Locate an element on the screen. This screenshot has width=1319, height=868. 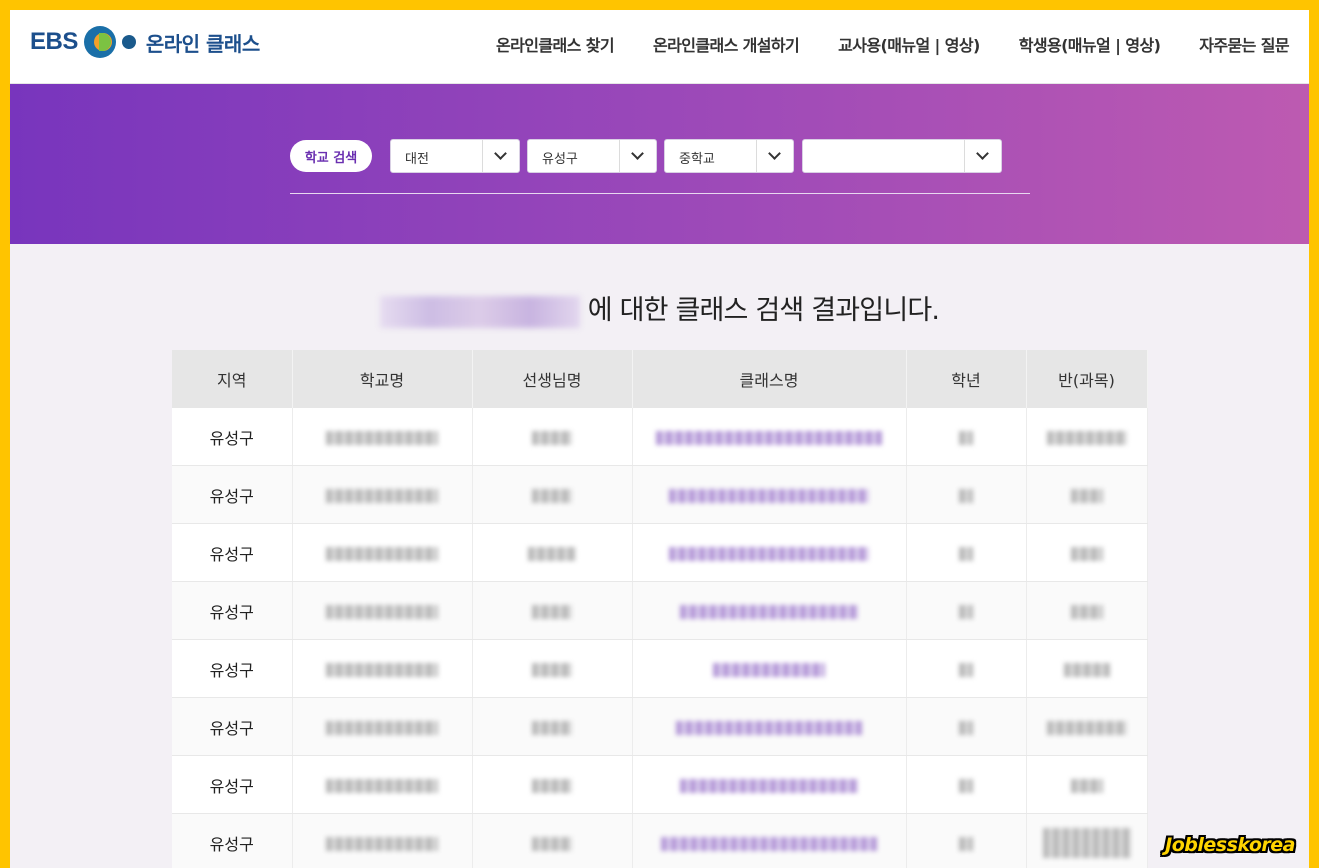
region-select: 대전 is located at coordinates (455, 156).